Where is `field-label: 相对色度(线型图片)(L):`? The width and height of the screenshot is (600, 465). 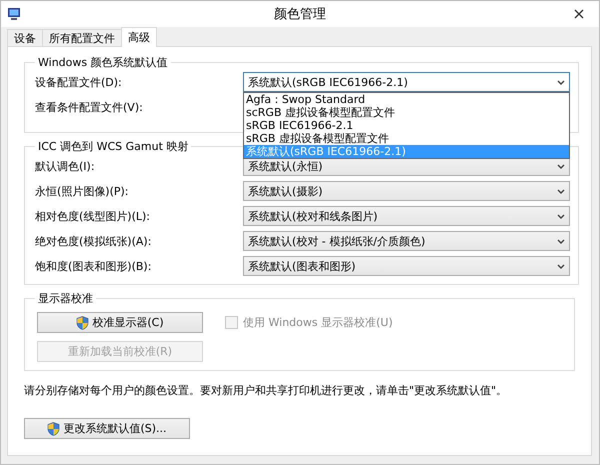
field-label: 相对色度(线型图片)(L): is located at coordinates (93, 216).